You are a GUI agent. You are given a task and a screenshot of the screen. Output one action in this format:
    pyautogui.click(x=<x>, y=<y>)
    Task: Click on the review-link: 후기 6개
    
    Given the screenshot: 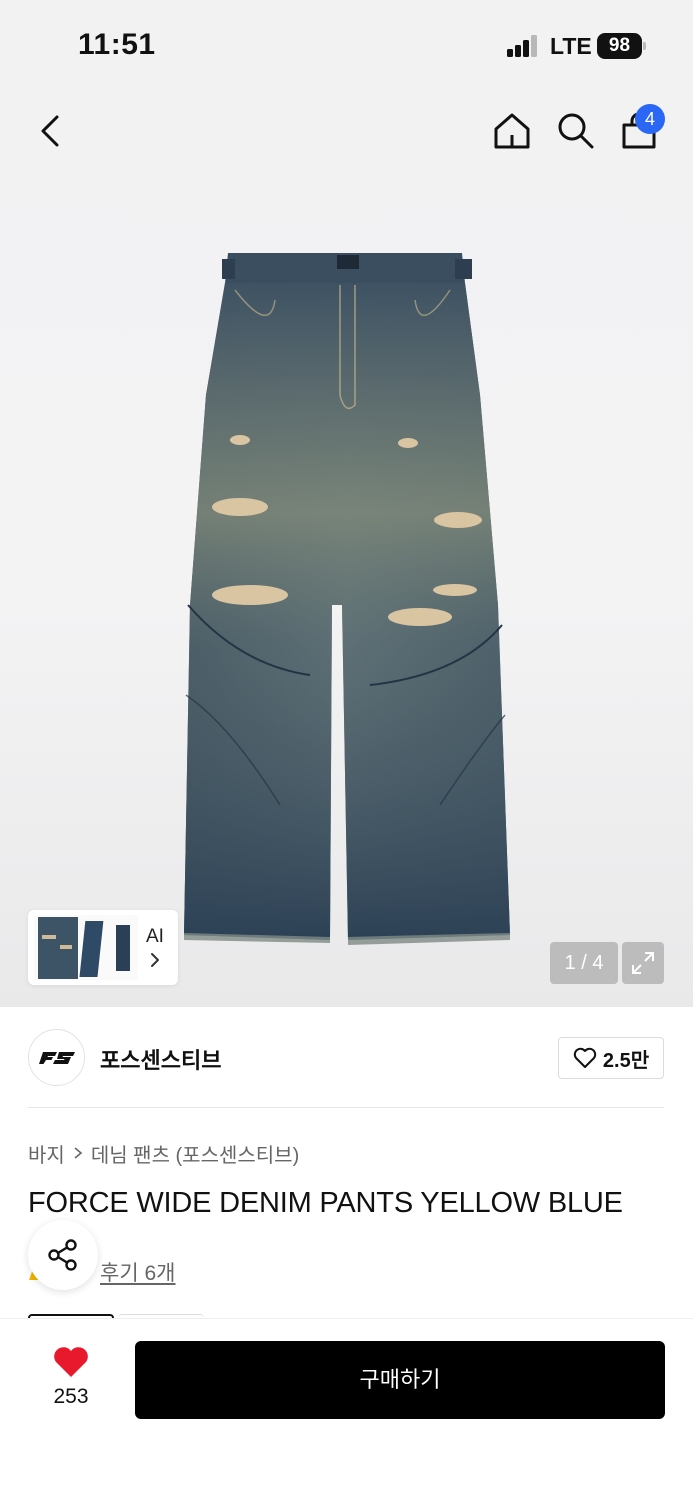 What is the action you would take?
    pyautogui.click(x=137, y=1272)
    